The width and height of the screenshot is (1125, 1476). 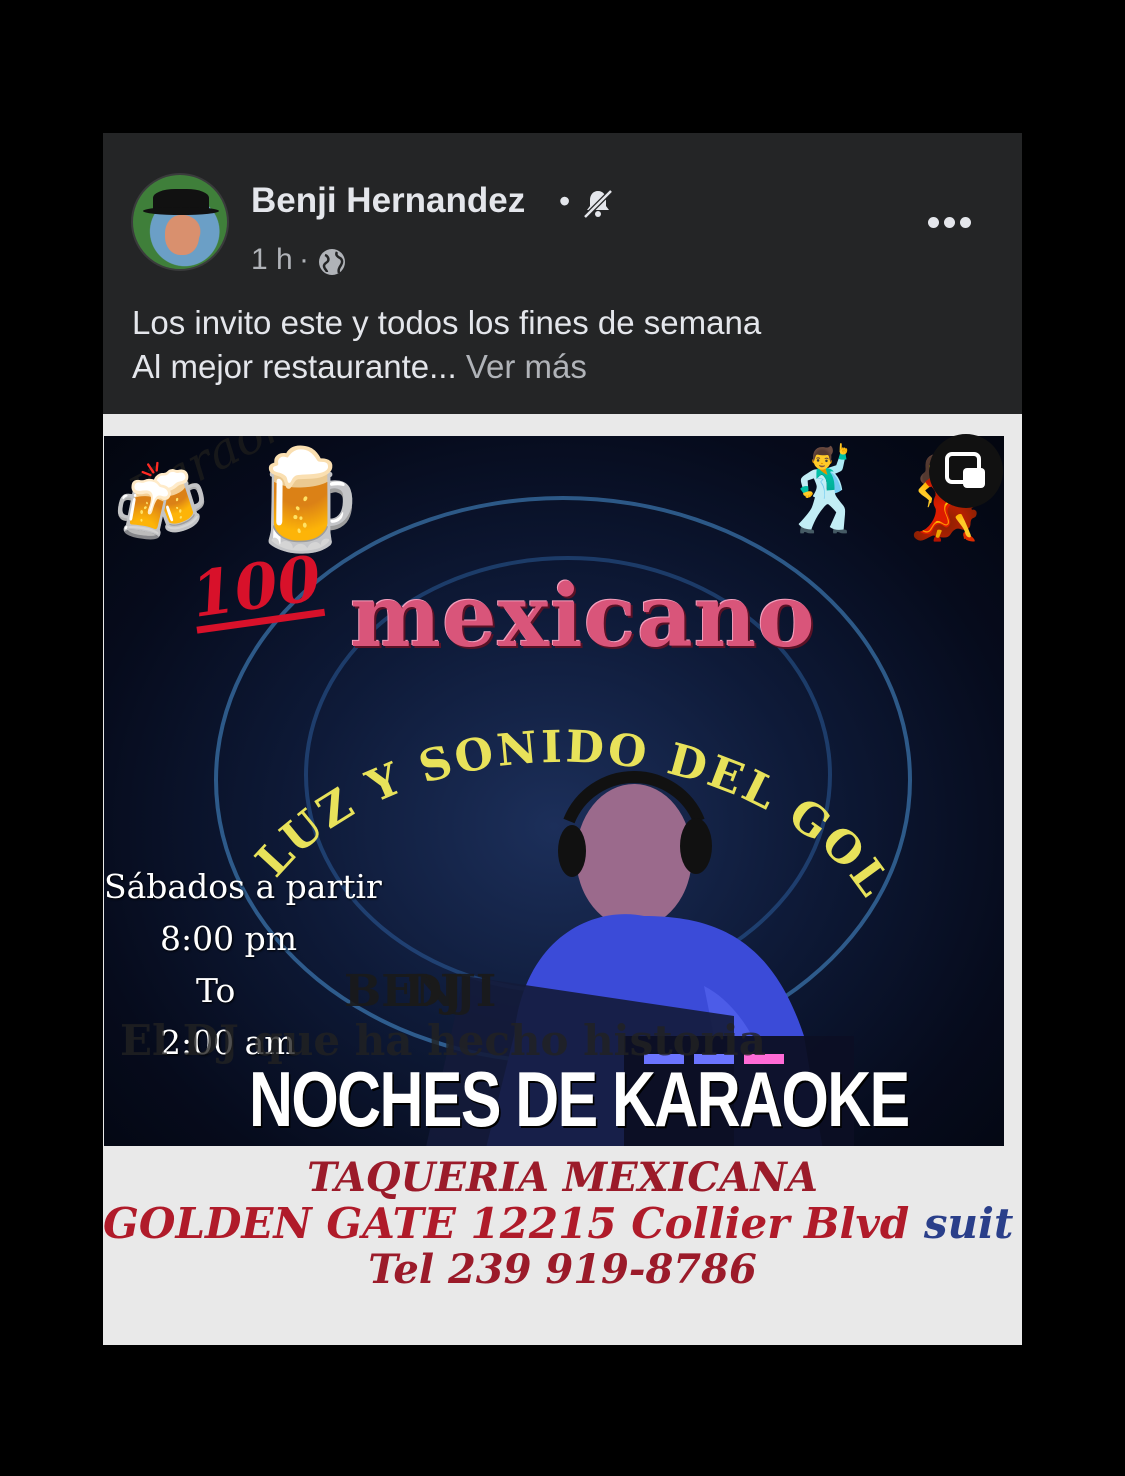 I want to click on schedule-start: 8:00 pm, so click(x=229, y=938).